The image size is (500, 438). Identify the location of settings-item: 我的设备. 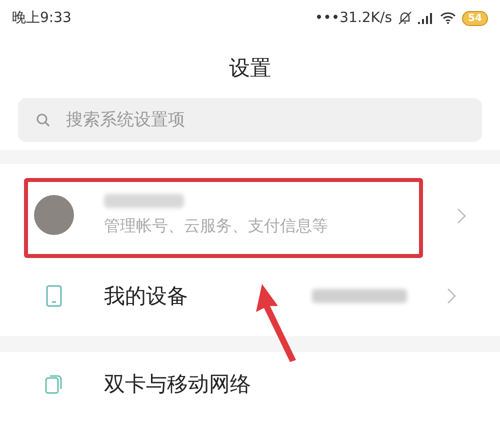
(250, 296).